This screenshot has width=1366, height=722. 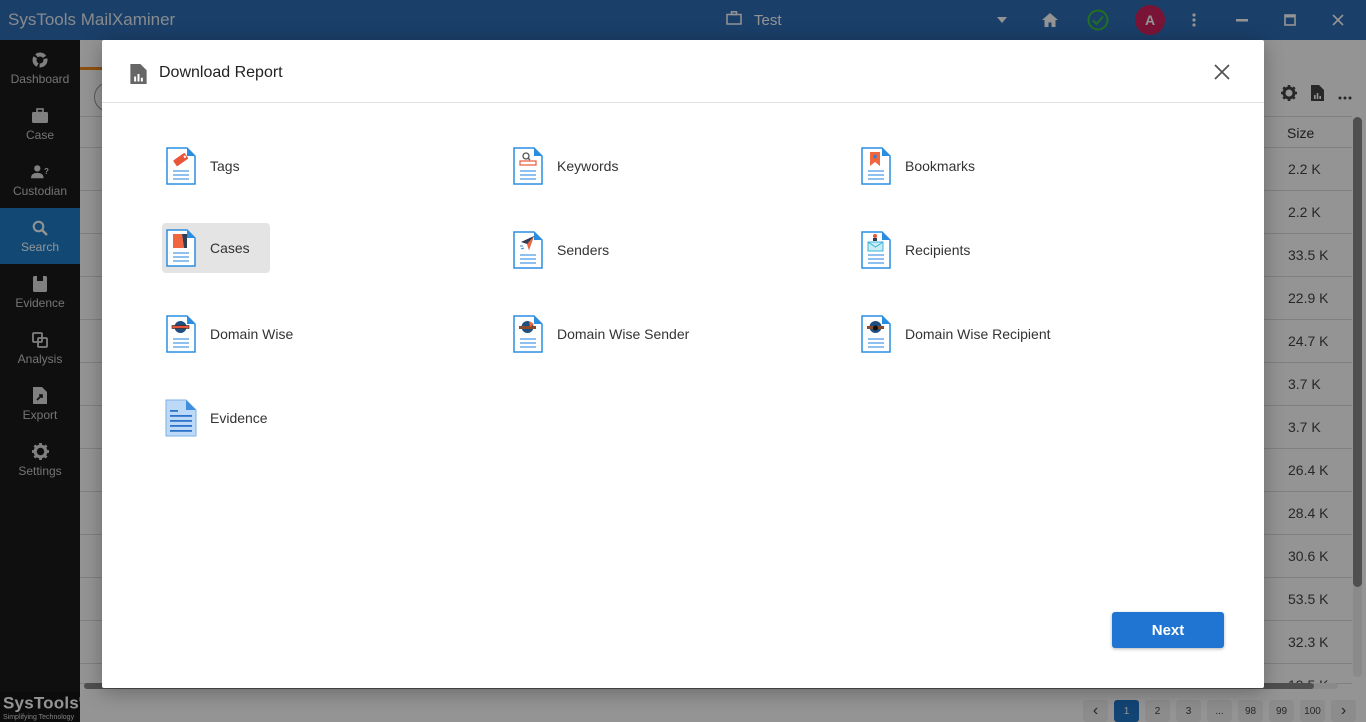 I want to click on close-icon, so click(x=1222, y=72).